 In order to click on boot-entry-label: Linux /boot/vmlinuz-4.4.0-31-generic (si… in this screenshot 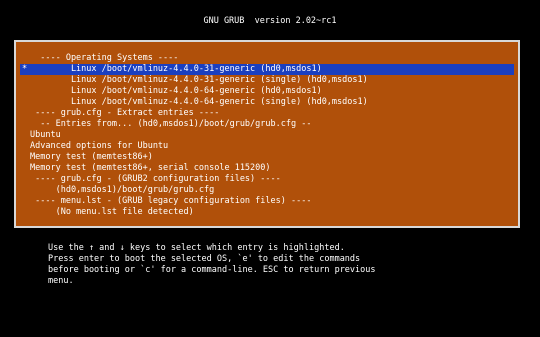, I will do `click(199, 80)`.